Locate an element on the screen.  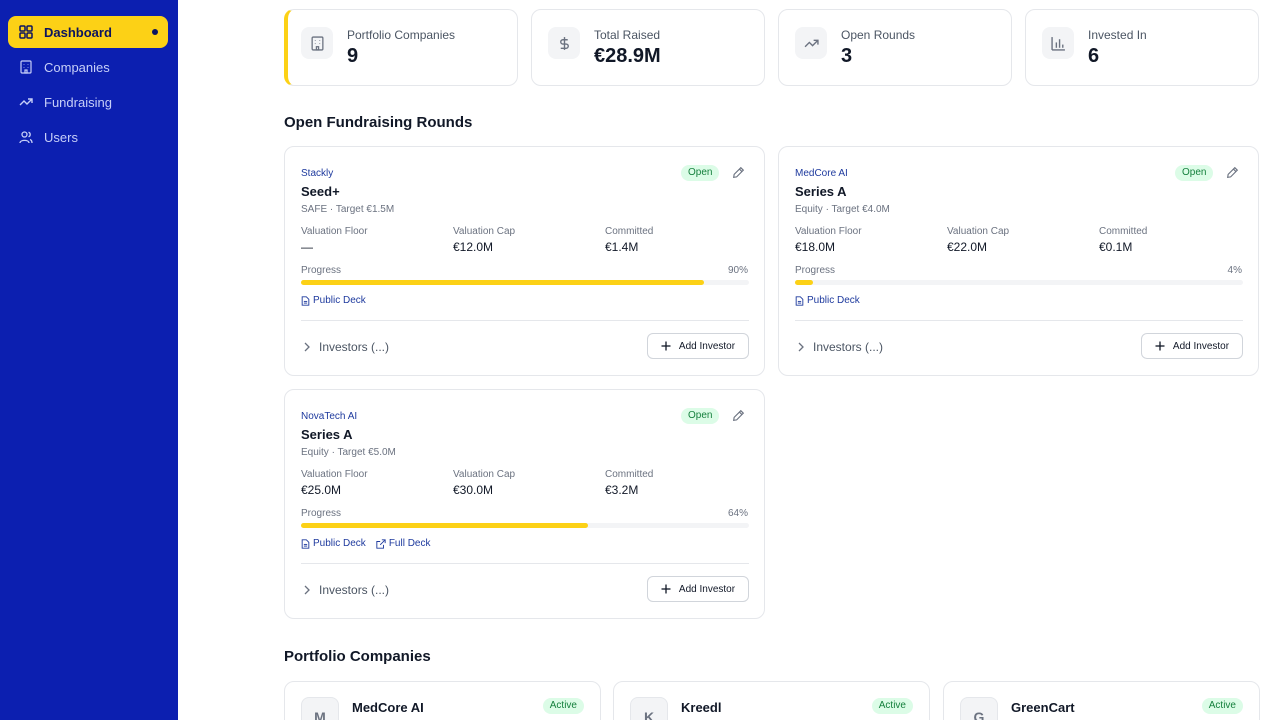
progress-bar is located at coordinates (525, 525).